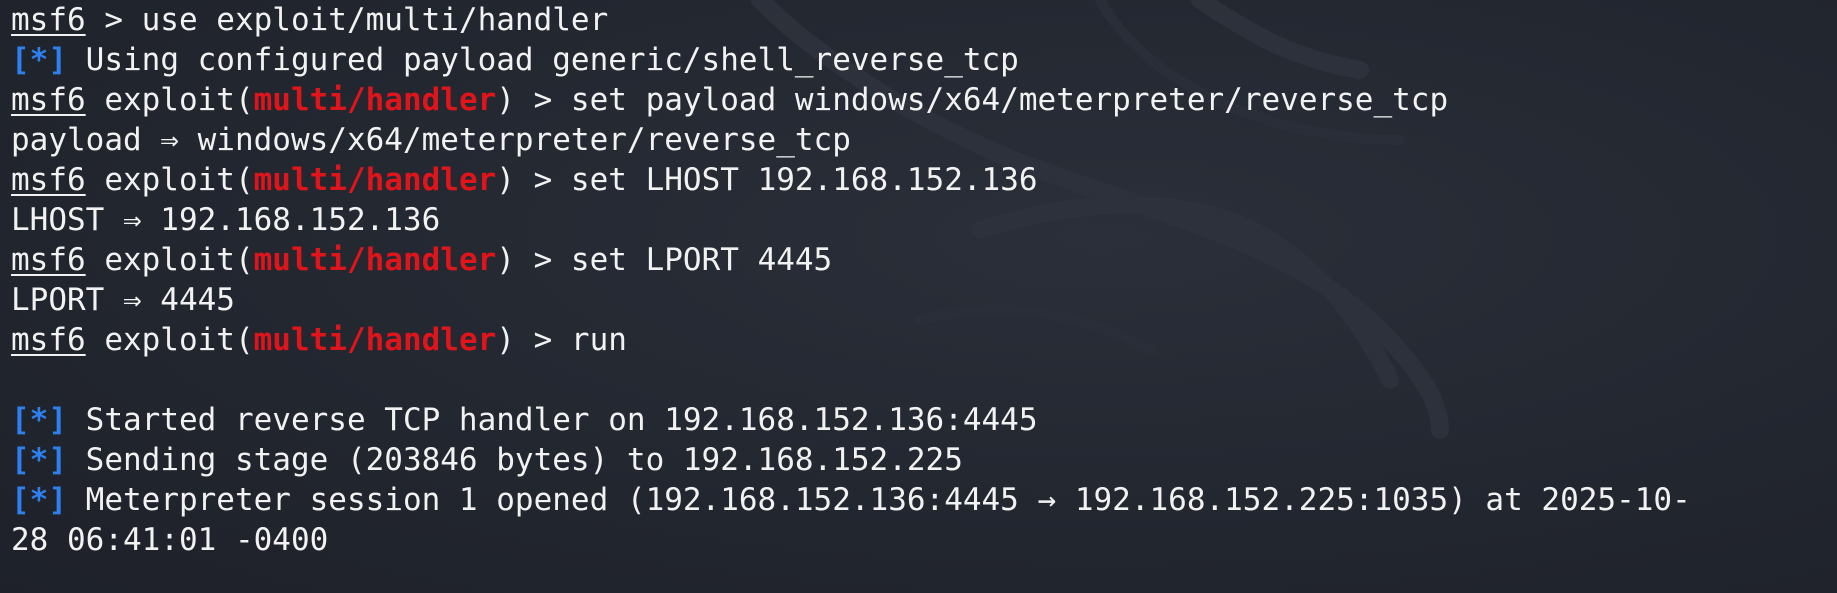 The width and height of the screenshot is (1837, 593). What do you see at coordinates (767, 180) in the screenshot?
I see `command-text: ) > set LHOST 192.168.152.136` at bounding box center [767, 180].